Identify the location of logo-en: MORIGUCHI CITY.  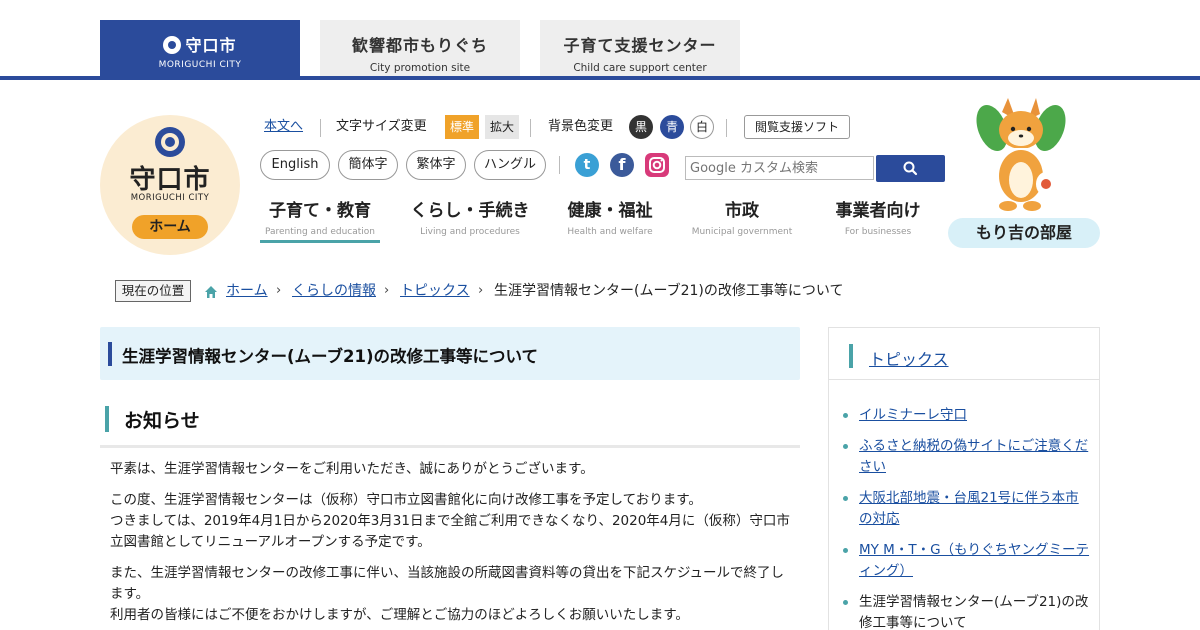
(170, 198).